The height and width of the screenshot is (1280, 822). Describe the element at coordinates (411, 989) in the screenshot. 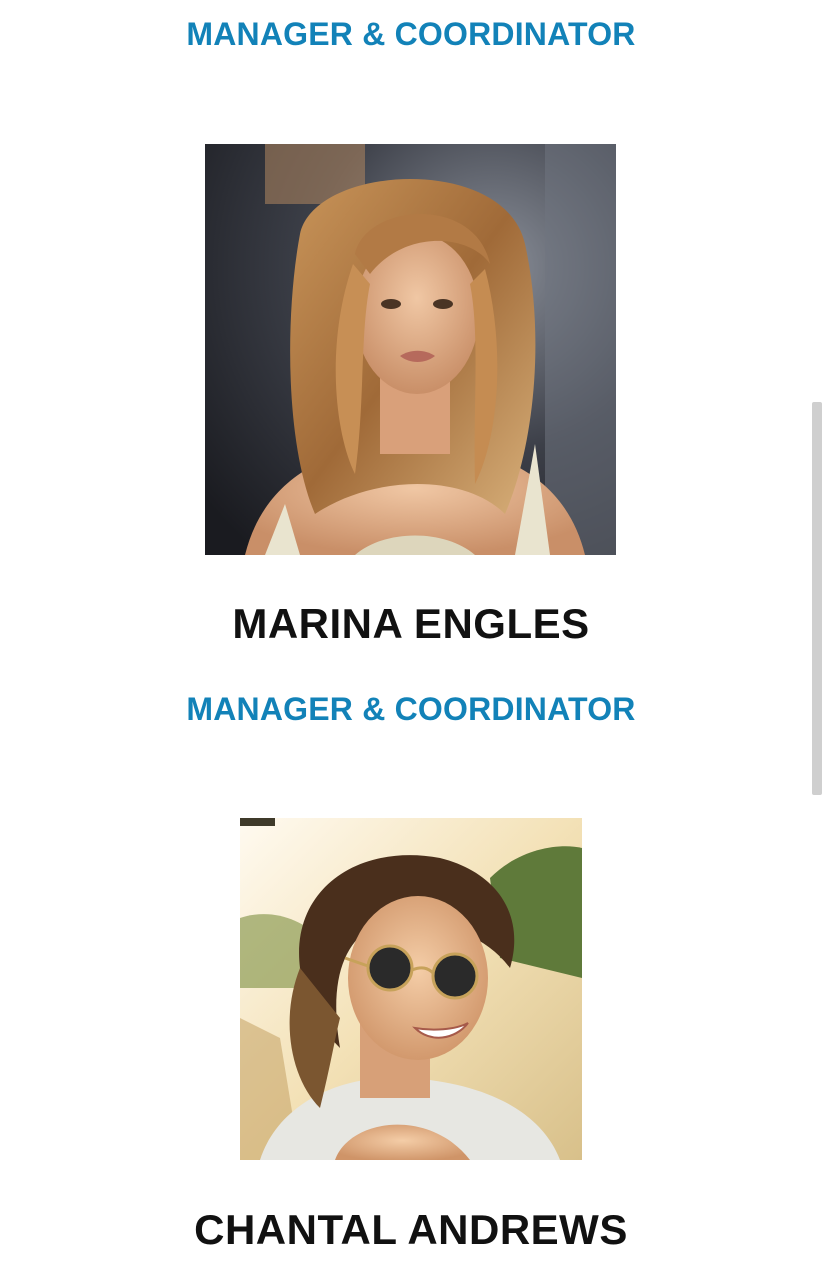

I see `member-photo-chantal-andrews` at that location.